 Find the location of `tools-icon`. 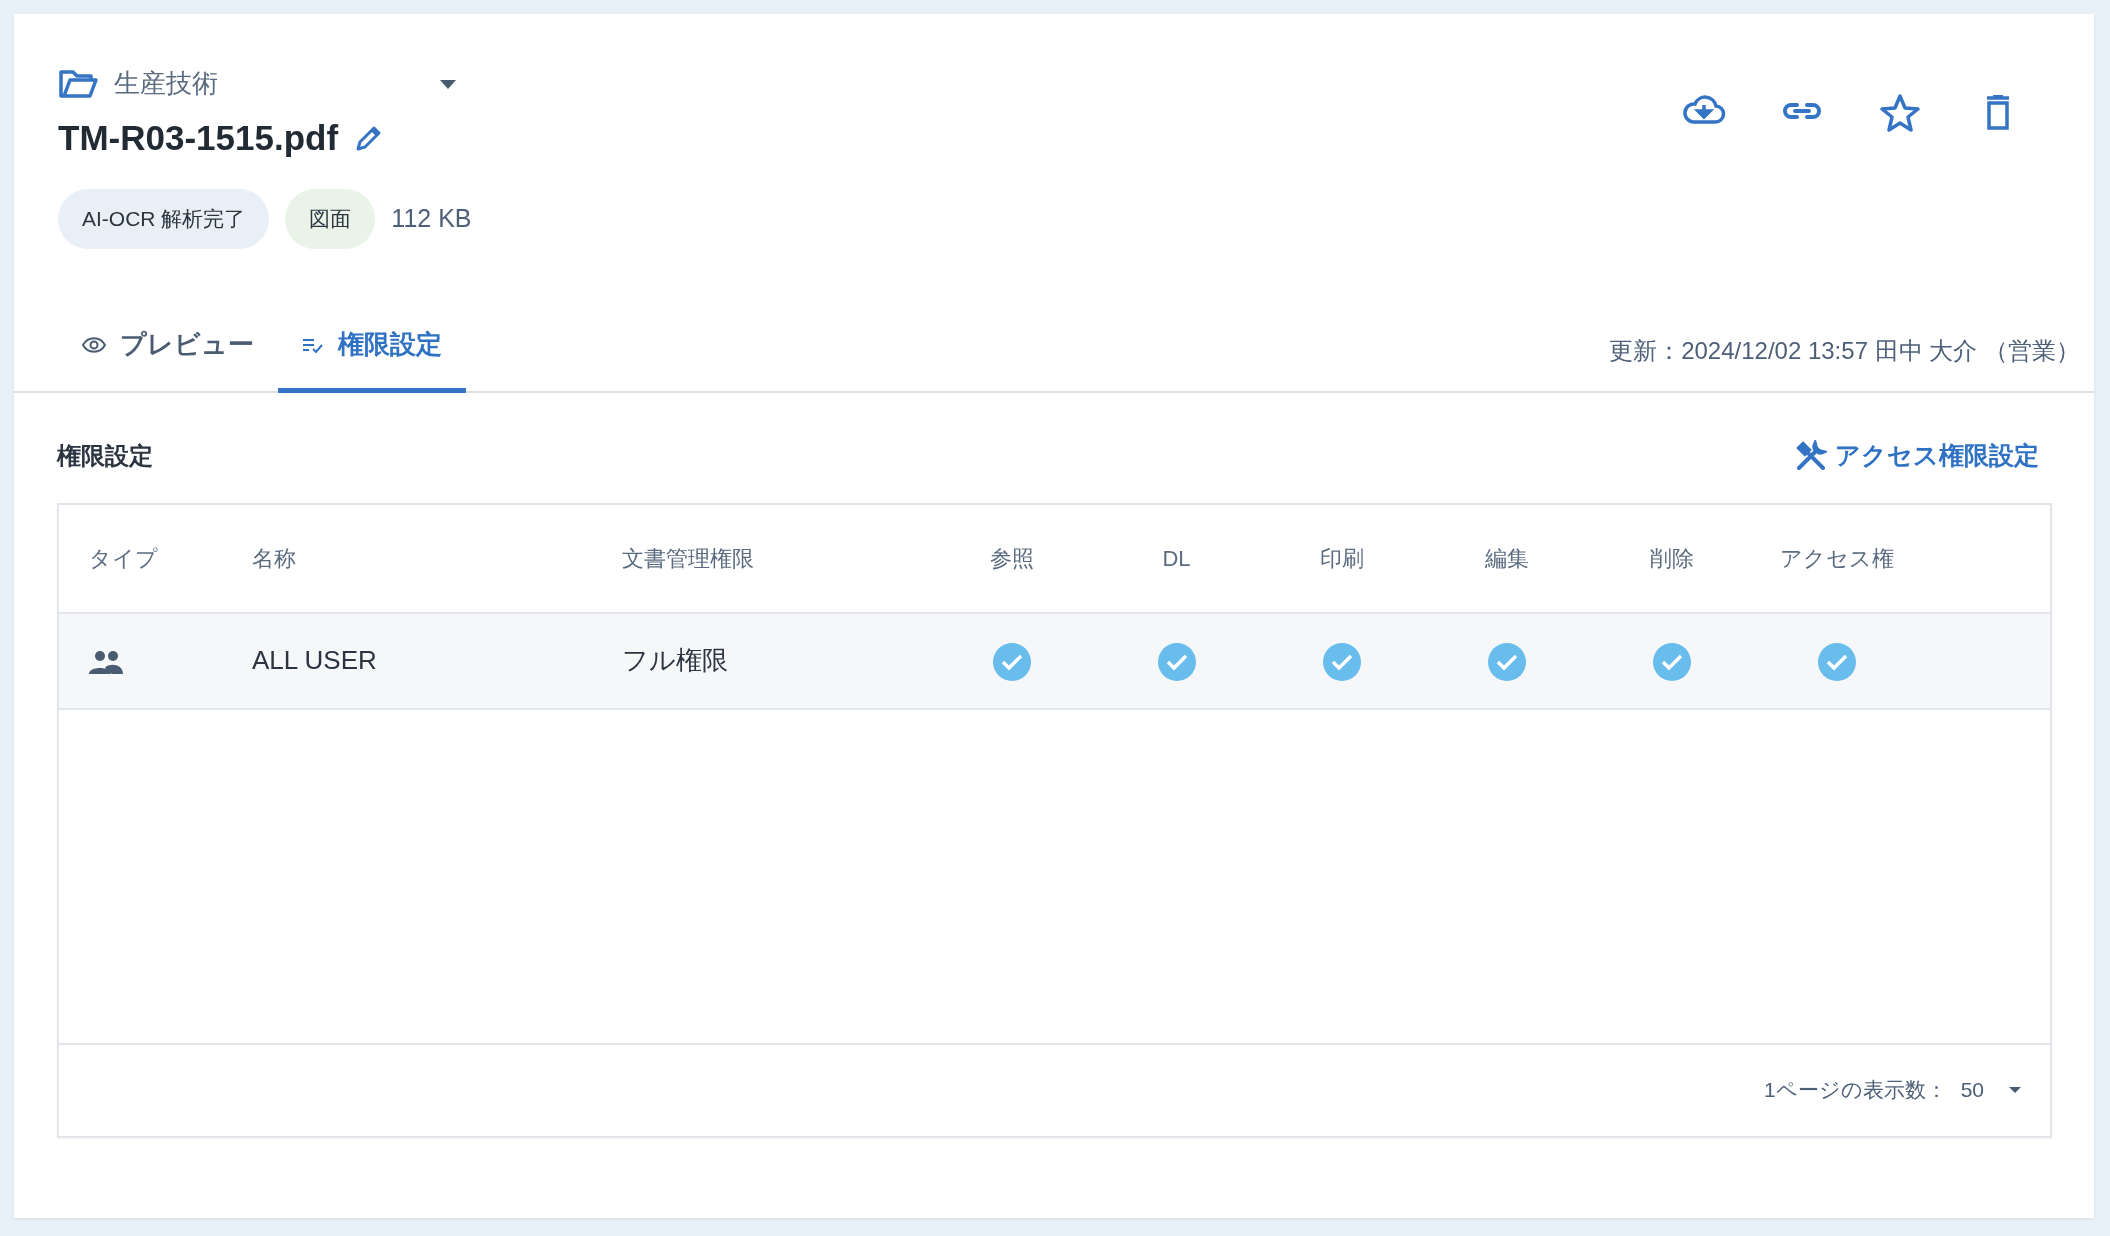

tools-icon is located at coordinates (1811, 455).